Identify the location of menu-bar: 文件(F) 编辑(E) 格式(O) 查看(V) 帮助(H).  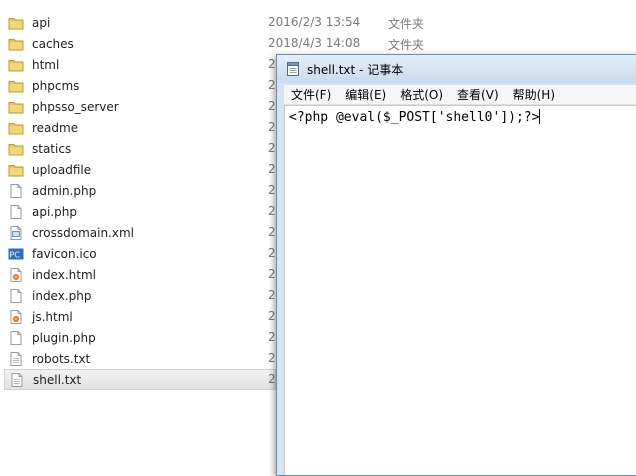
(460, 95).